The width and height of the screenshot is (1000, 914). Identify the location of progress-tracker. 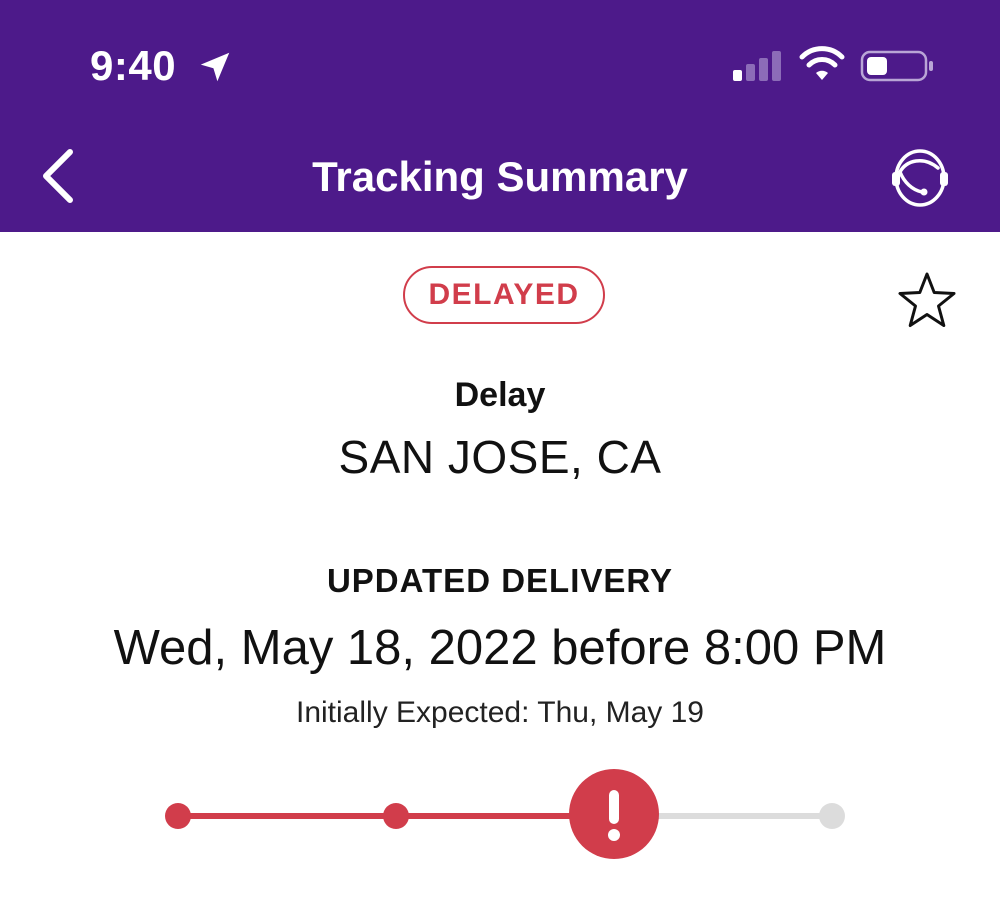
(505, 814).